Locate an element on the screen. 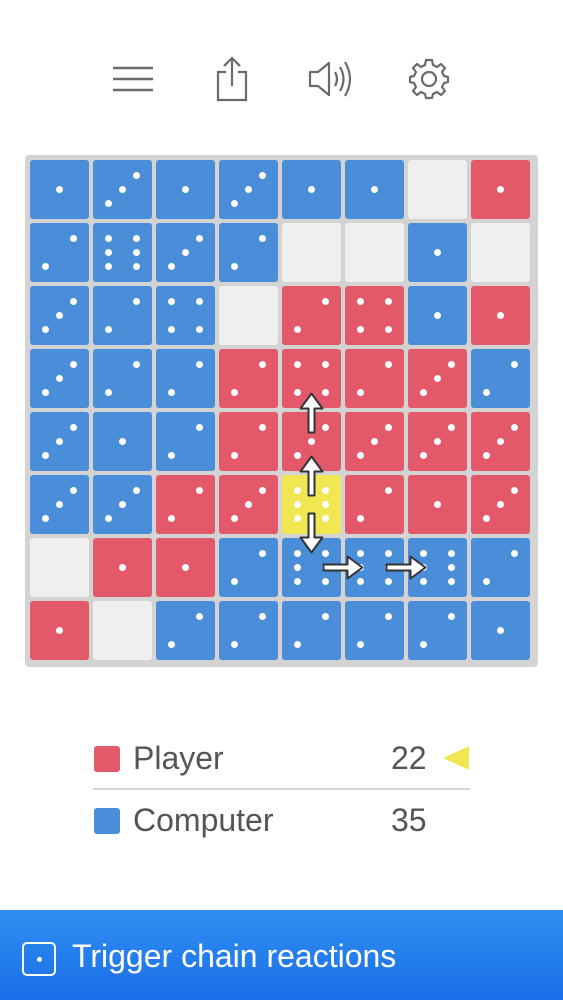 Image resolution: width=563 pixels, height=1000 pixels. red-die-r7c2 is located at coordinates (122, 567).